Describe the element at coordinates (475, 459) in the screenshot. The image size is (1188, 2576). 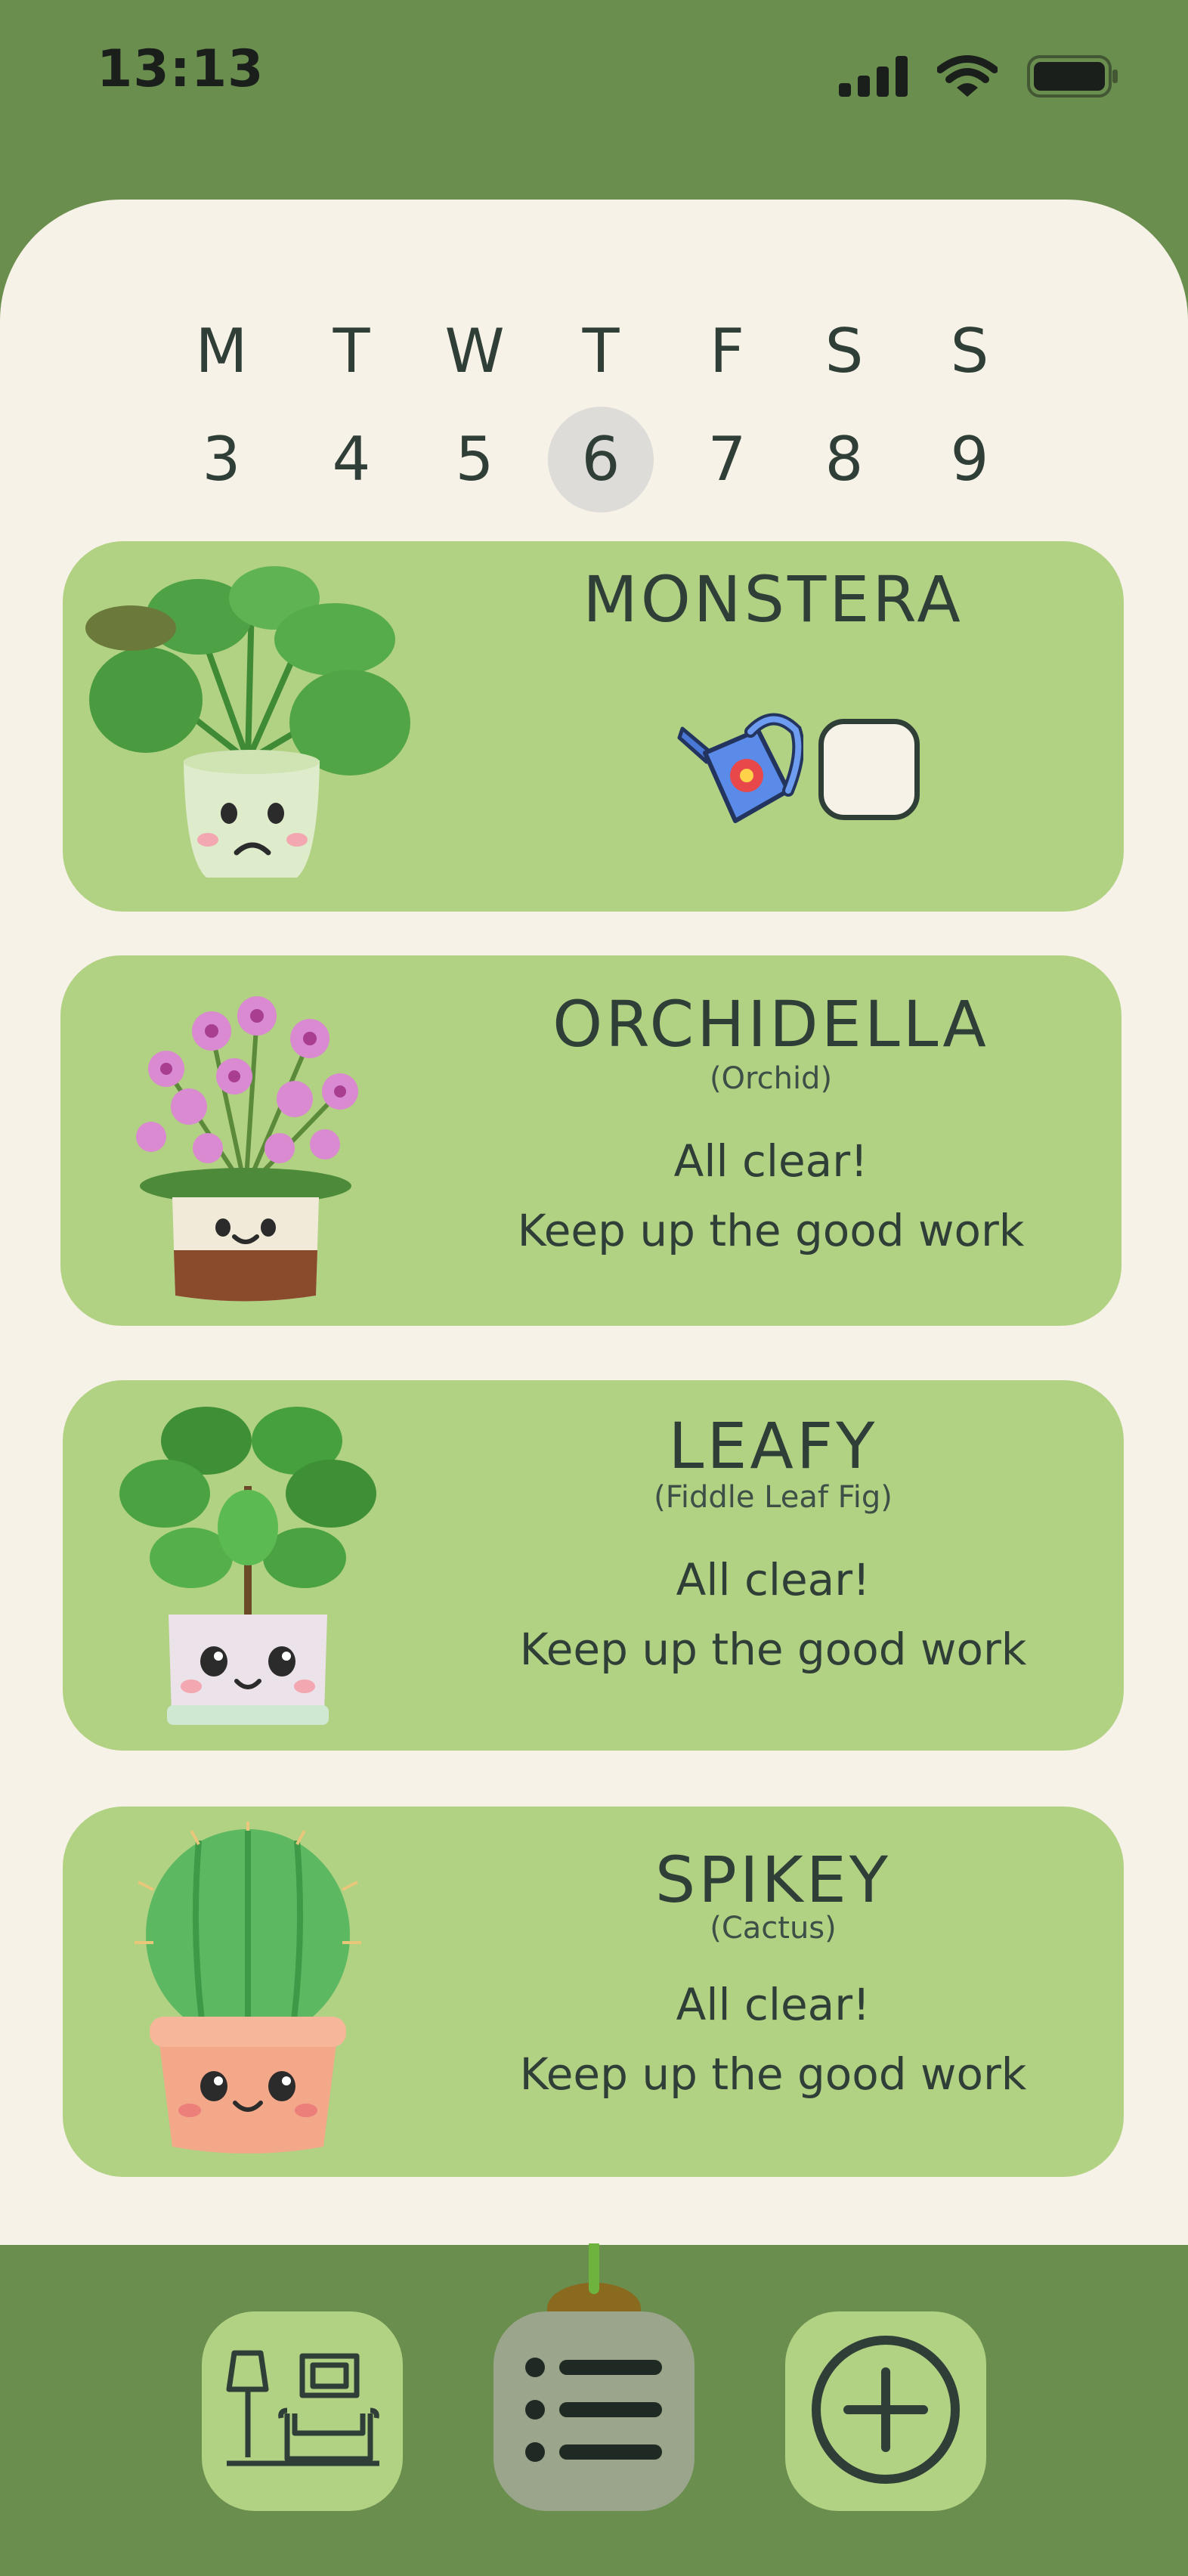
I see `day-number: 5` at that location.